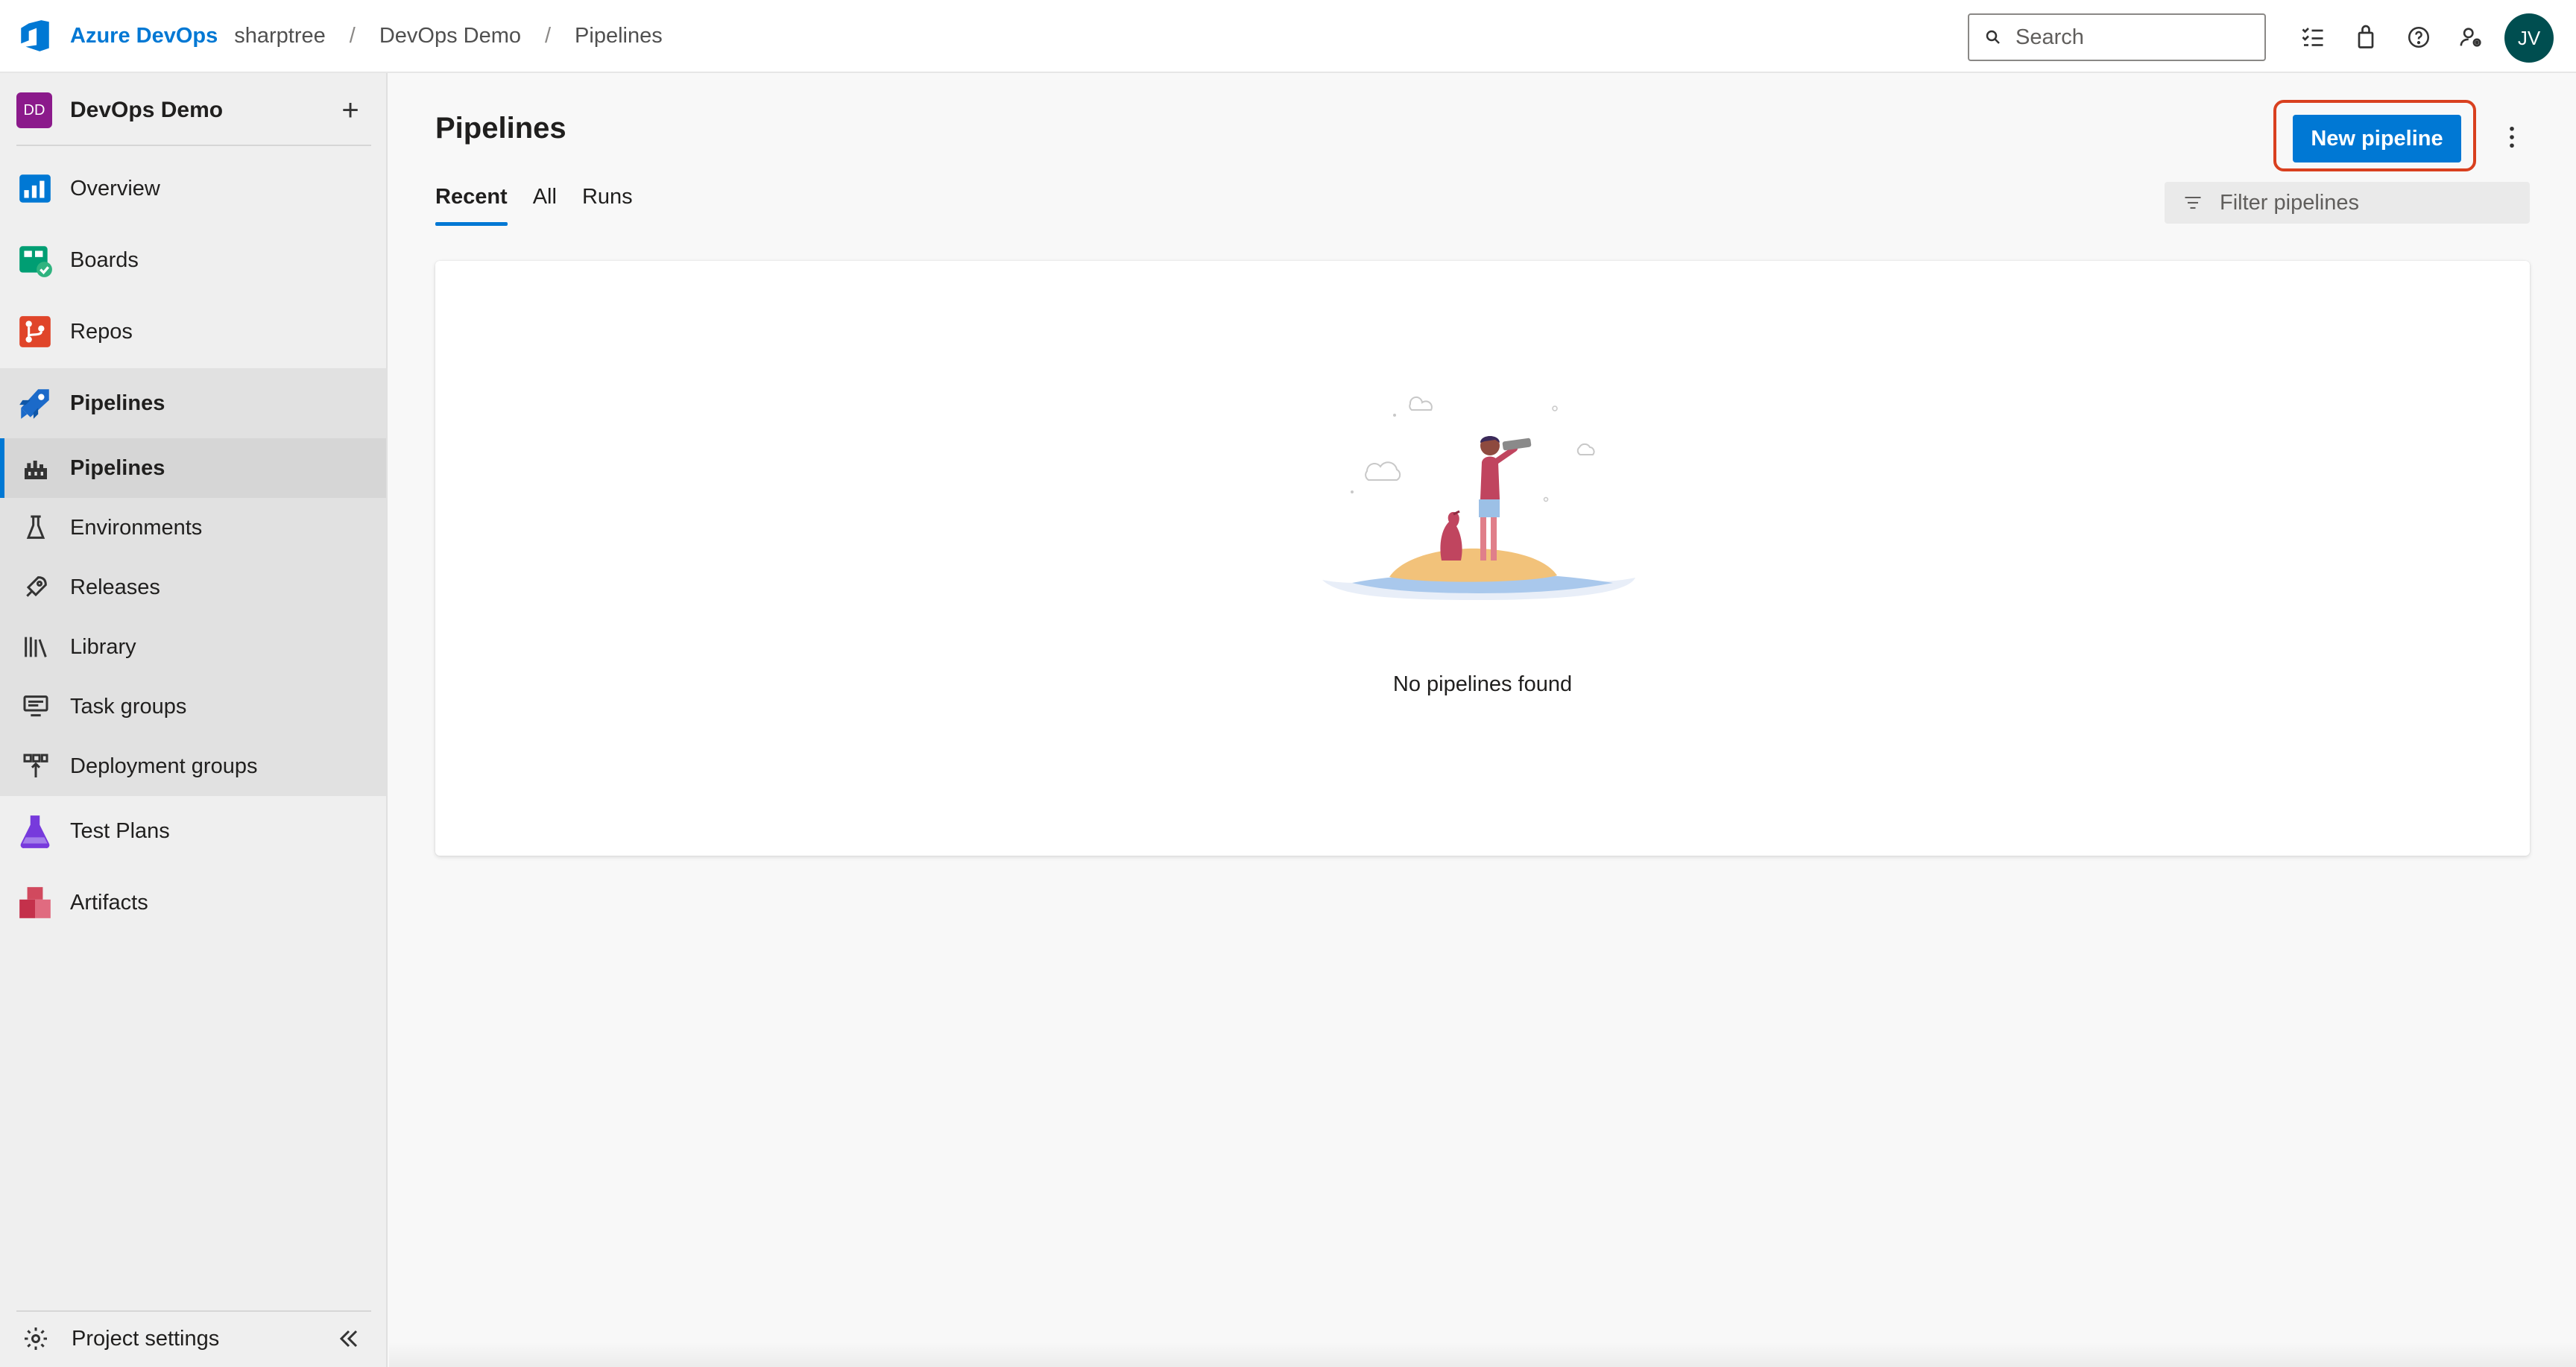 The height and width of the screenshot is (1367, 2576). Describe the element at coordinates (35, 902) in the screenshot. I see `artifacts-icon` at that location.